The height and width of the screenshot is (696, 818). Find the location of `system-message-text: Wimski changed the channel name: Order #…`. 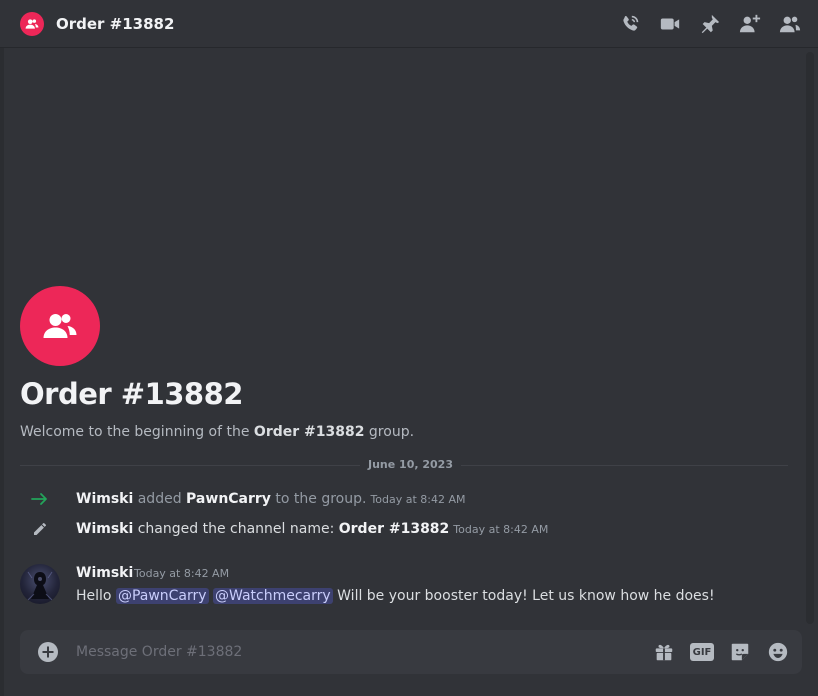

system-message-text: Wimski changed the channel name: Order #… is located at coordinates (312, 529).